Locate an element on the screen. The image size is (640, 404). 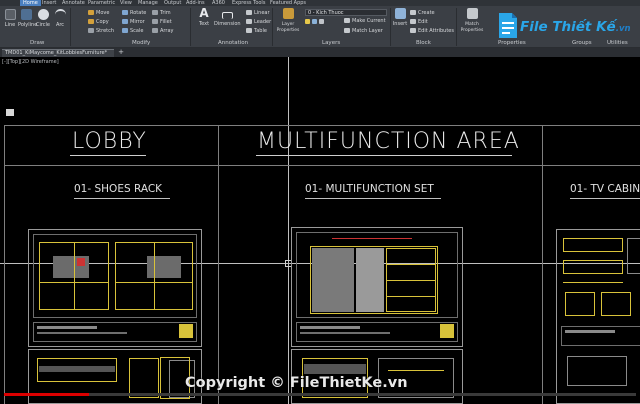
rotate-tool: Rotate is located at coordinates (134, 13).